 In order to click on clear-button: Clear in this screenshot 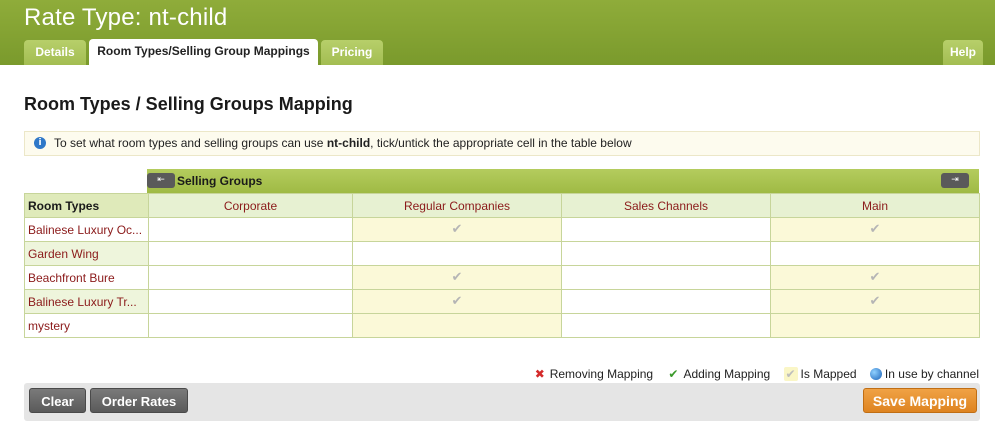, I will do `click(57, 400)`.